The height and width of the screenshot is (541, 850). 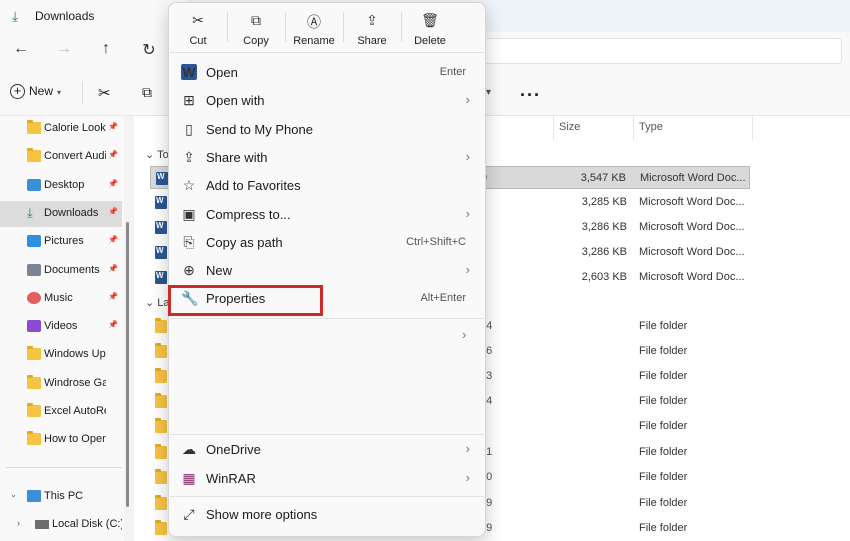 What do you see at coordinates (35, 94) in the screenshot?
I see `new-button: + New ▾` at bounding box center [35, 94].